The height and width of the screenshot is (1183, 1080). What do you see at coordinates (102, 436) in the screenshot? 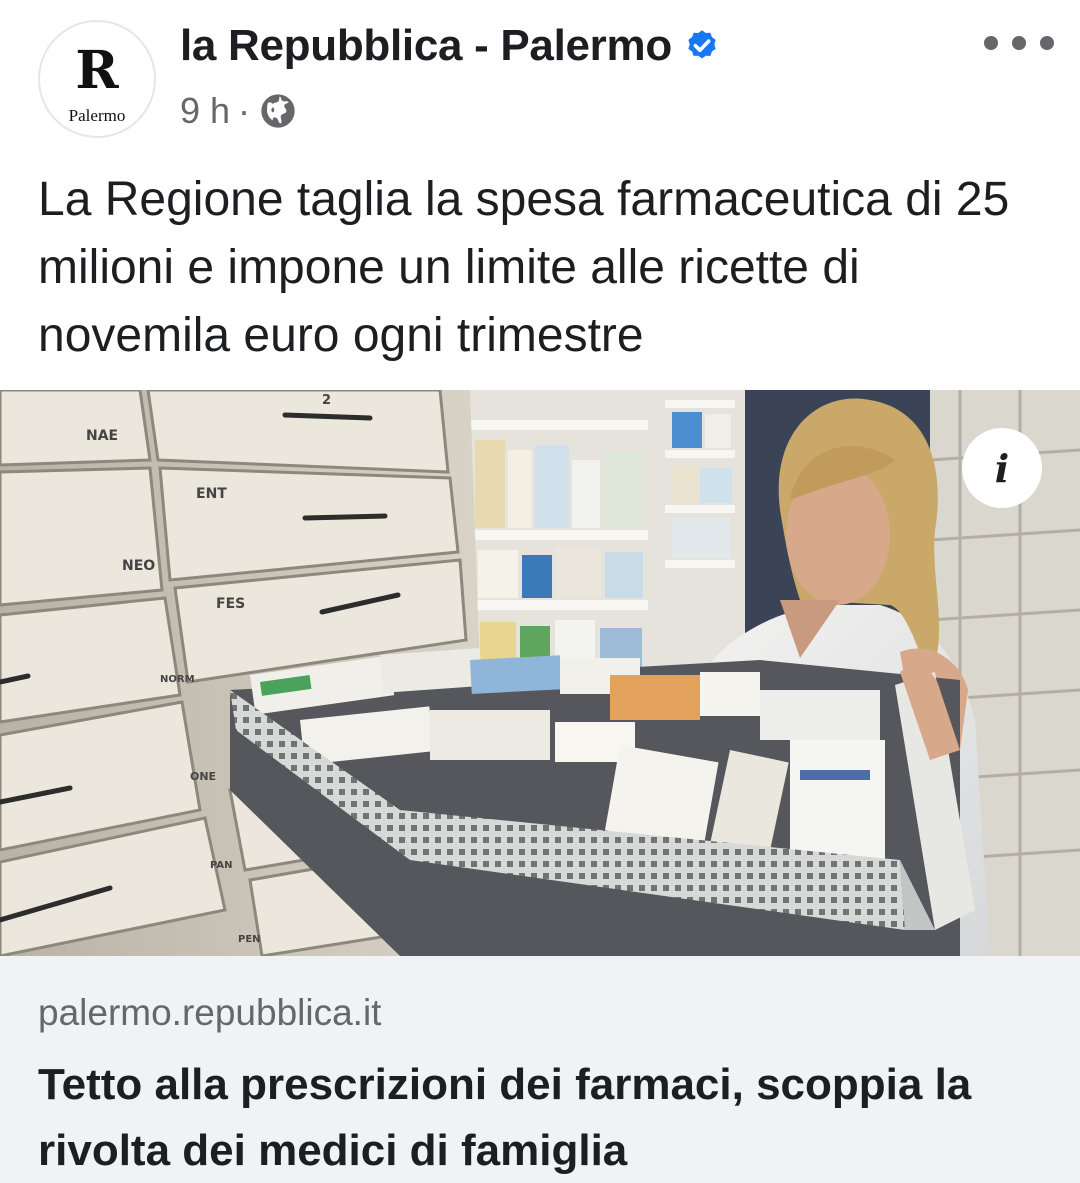
I see `drawer-label: NAE` at bounding box center [102, 436].